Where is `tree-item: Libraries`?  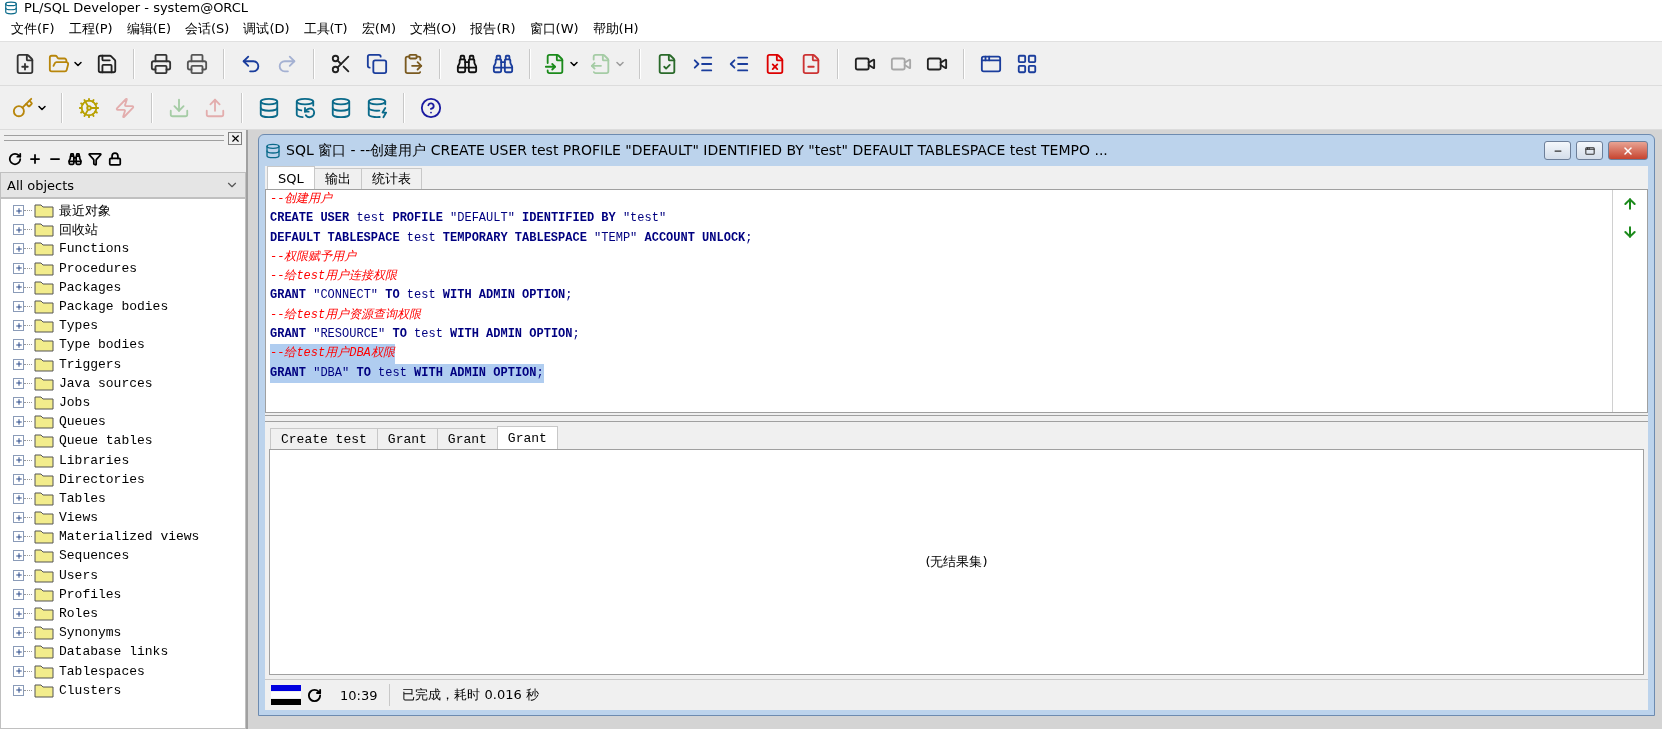
tree-item: Libraries is located at coordinates (94, 460).